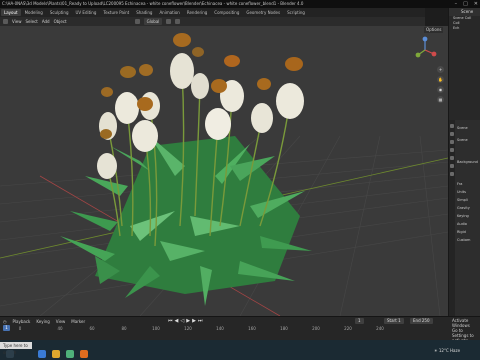 The height and width of the screenshot is (360, 480). What do you see at coordinates (226, 12) in the screenshot?
I see `tab-compositing: Compositing` at bounding box center [226, 12].